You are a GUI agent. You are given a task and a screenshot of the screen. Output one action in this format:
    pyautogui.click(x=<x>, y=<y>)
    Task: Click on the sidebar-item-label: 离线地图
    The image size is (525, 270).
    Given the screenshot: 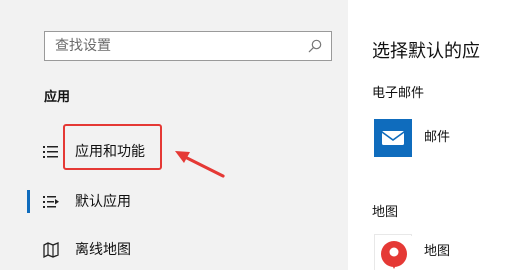 What is the action you would take?
    pyautogui.click(x=103, y=250)
    